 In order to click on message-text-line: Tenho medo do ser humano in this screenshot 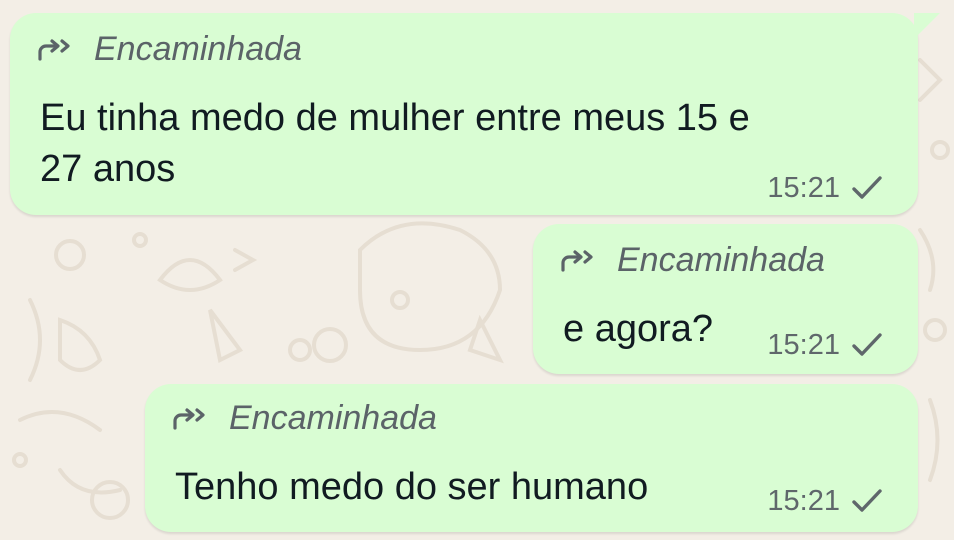, I will do `click(412, 487)`.